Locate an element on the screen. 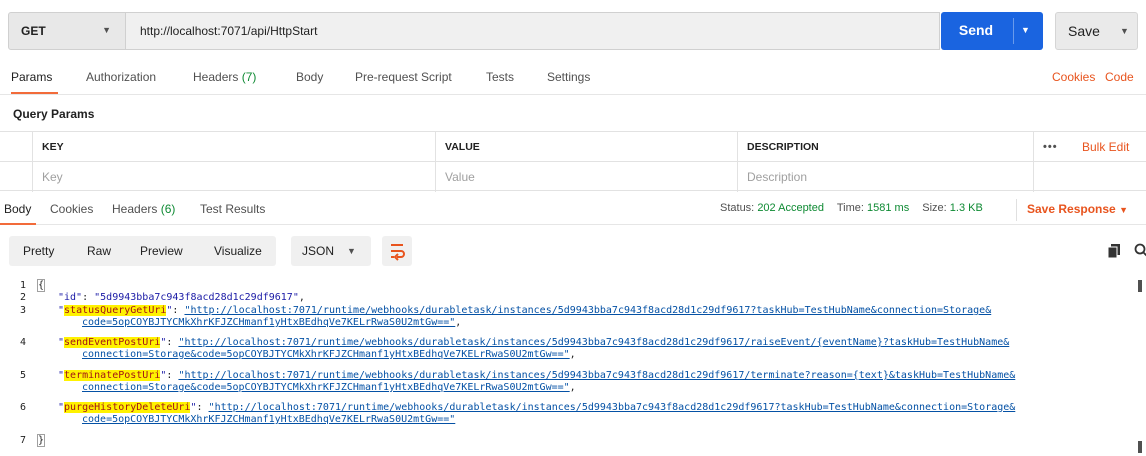 The height and width of the screenshot is (456, 1146). json-key-highlighted: sendEventPostUri is located at coordinates (112, 342).